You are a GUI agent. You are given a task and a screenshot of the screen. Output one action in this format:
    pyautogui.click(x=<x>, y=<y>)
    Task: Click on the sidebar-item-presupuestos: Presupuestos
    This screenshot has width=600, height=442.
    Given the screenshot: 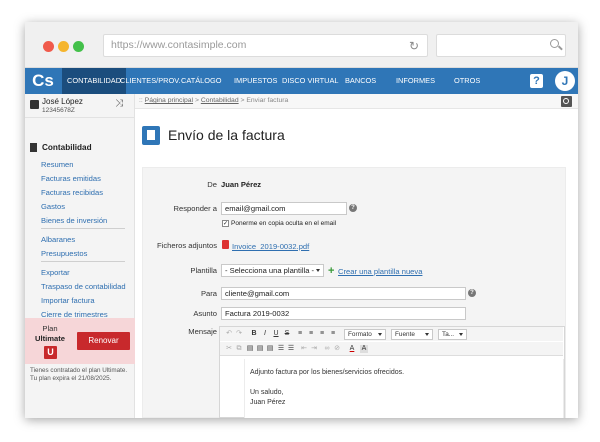 What is the action you would take?
    pyautogui.click(x=64, y=253)
    